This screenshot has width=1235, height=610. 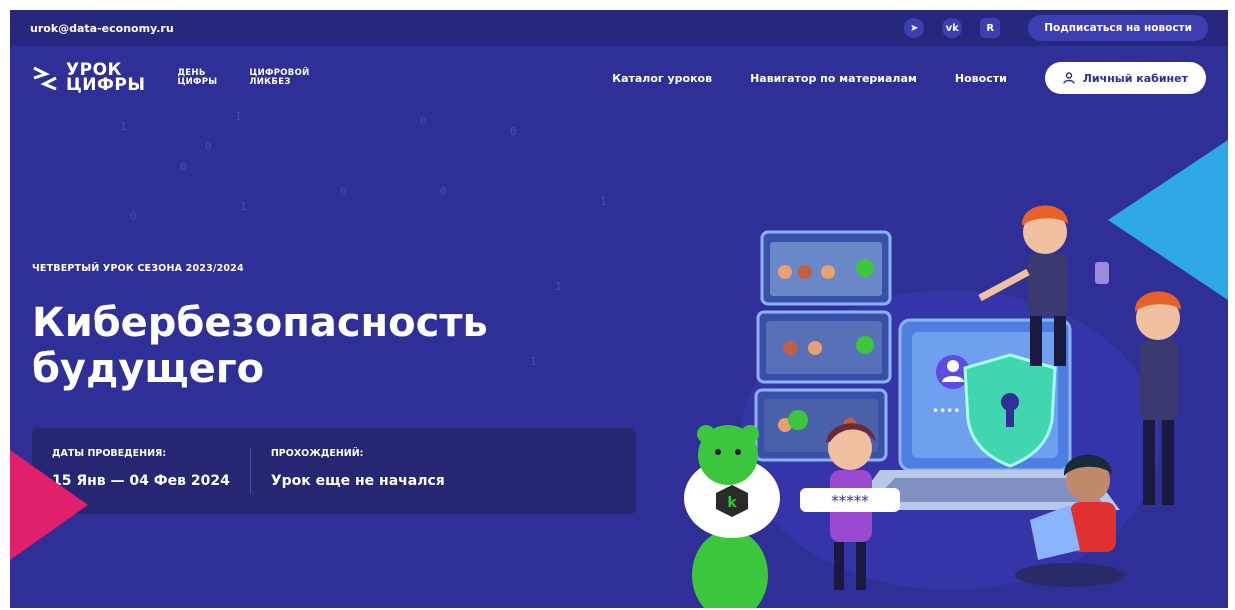 What do you see at coordinates (914, 28) in the screenshot?
I see `telegram-icon: ➤` at bounding box center [914, 28].